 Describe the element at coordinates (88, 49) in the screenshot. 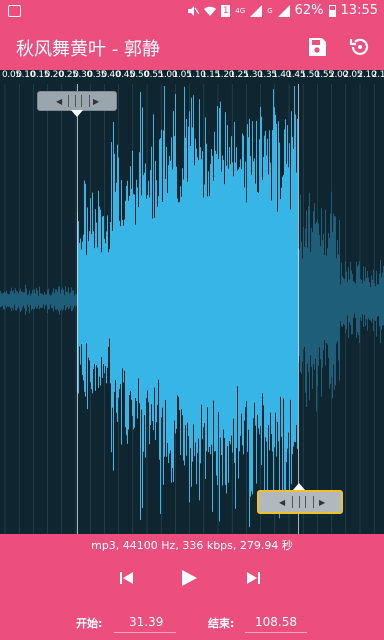

I see `page-title: 秋风舞黄叶 - 郭静` at that location.